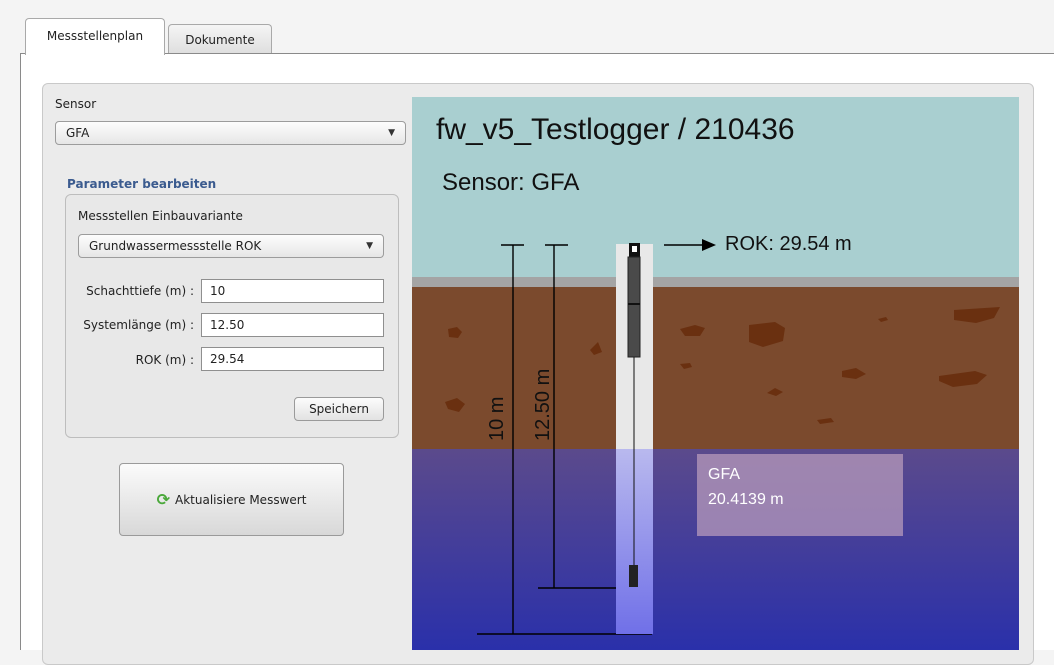  Describe the element at coordinates (633, 576) in the screenshot. I see `sensor-probe` at that location.